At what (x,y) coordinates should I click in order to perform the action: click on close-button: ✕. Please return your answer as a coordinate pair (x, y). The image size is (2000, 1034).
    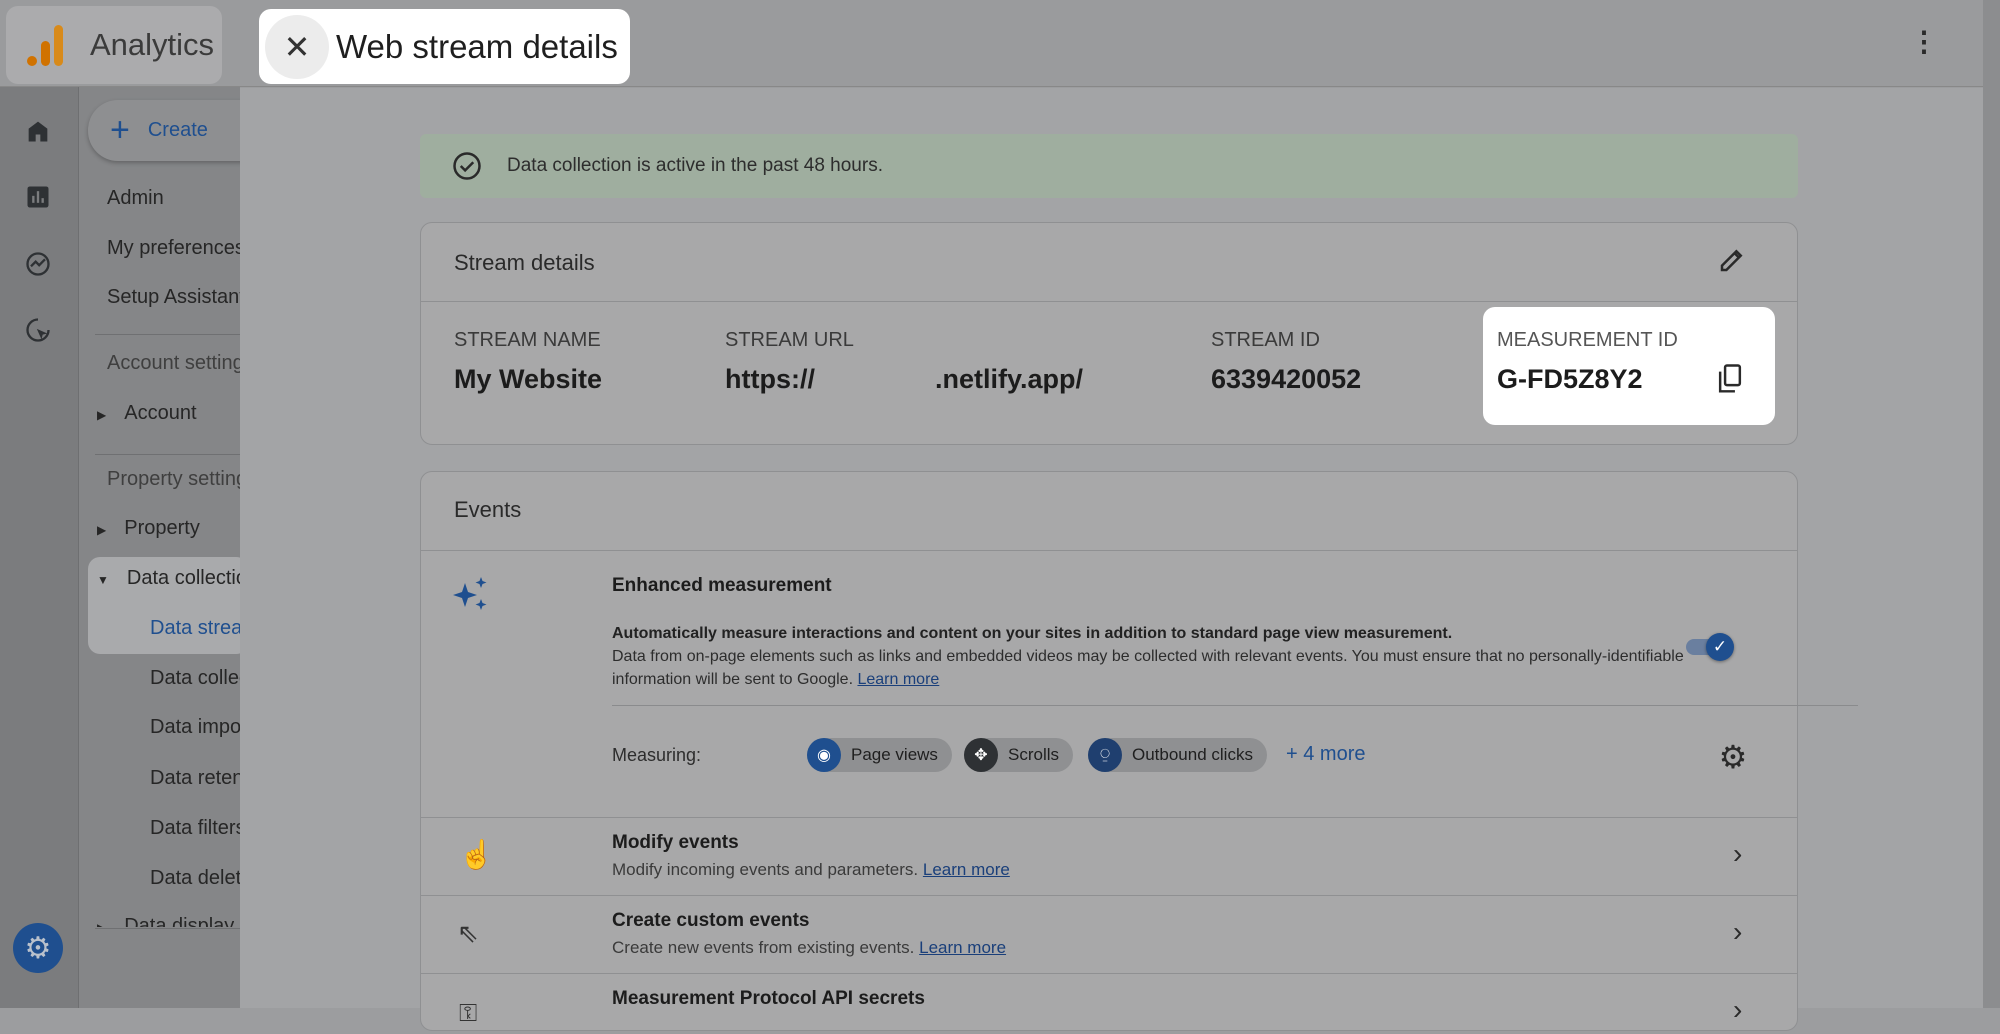
    Looking at the image, I should click on (297, 46).